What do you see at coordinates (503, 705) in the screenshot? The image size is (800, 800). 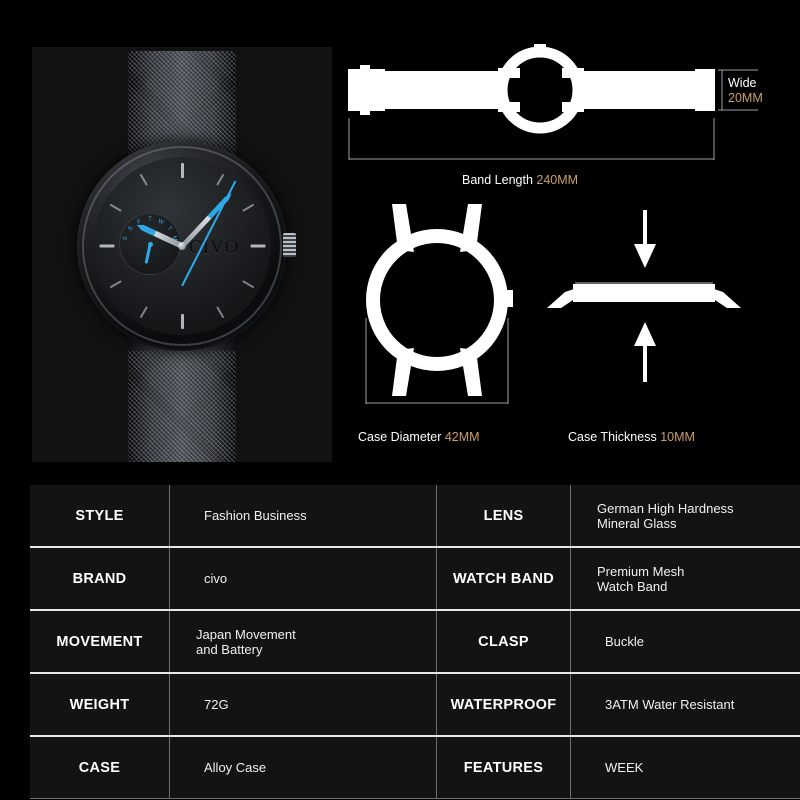 I see `spec-key-3-right: WATERPROOF` at bounding box center [503, 705].